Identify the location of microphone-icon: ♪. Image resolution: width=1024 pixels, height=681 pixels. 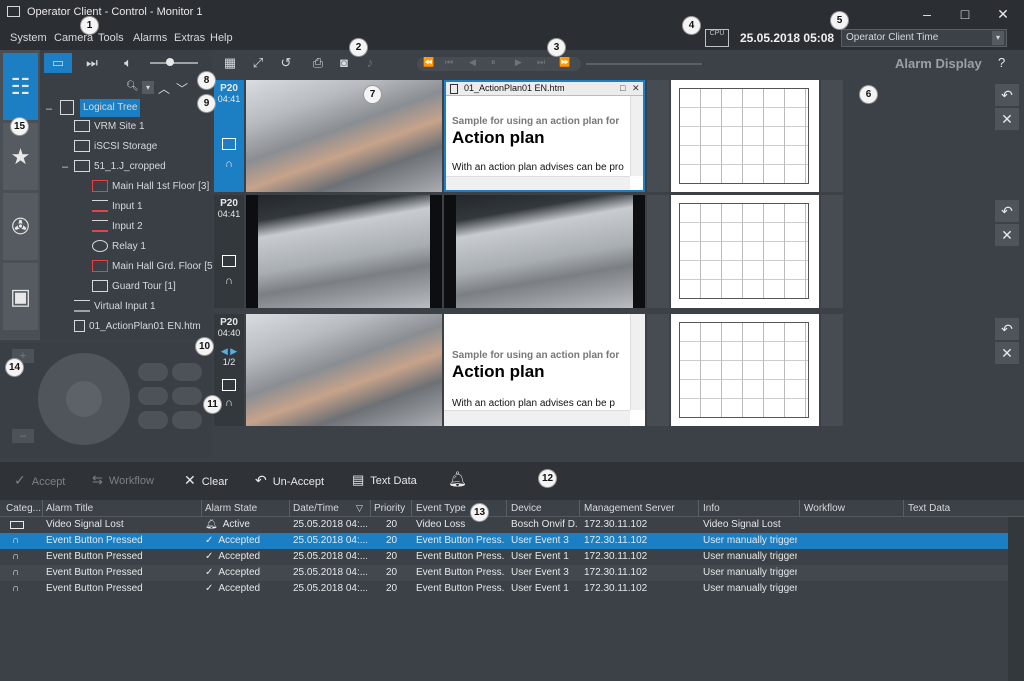
(370, 63).